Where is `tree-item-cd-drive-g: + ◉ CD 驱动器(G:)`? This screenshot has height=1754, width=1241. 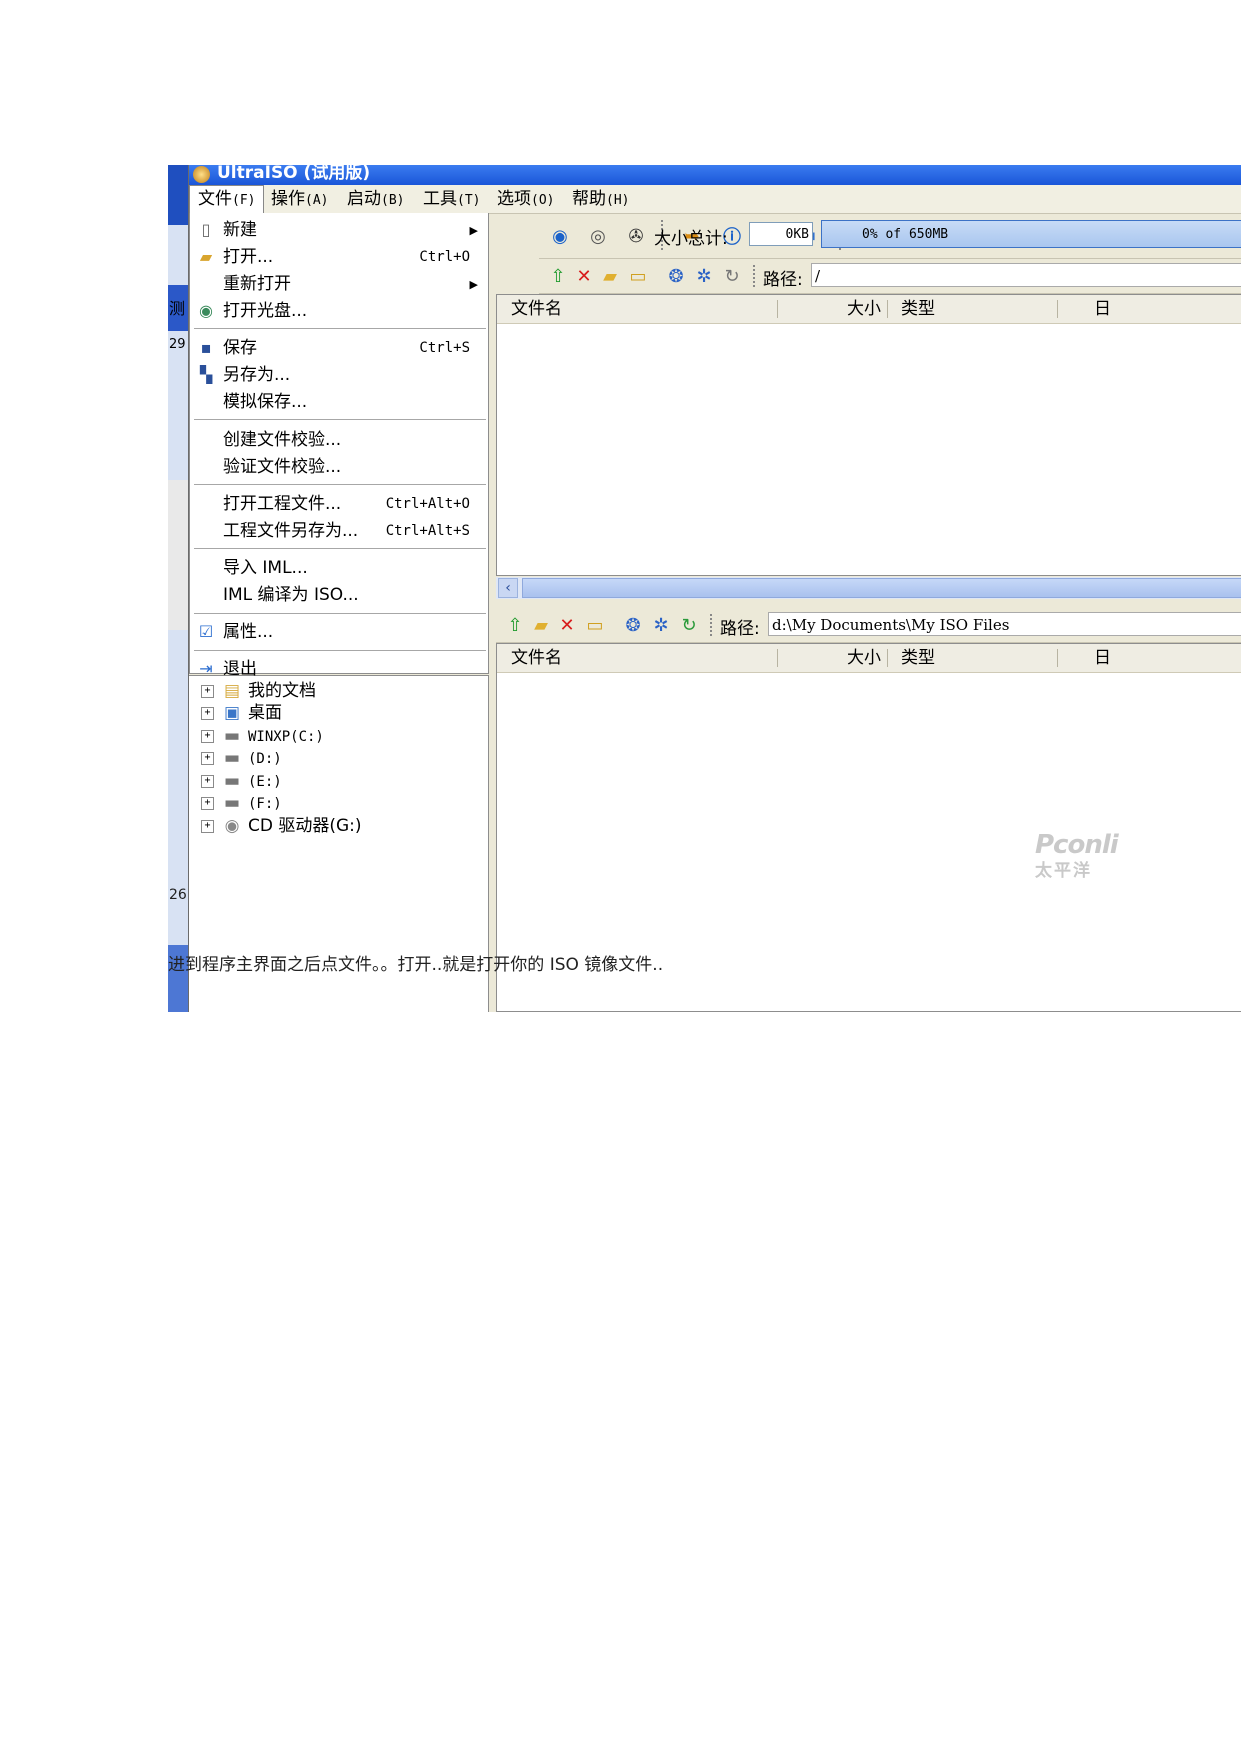 tree-item-cd-drive-g: + ◉ CD 驱动器(G:) is located at coordinates (281, 826).